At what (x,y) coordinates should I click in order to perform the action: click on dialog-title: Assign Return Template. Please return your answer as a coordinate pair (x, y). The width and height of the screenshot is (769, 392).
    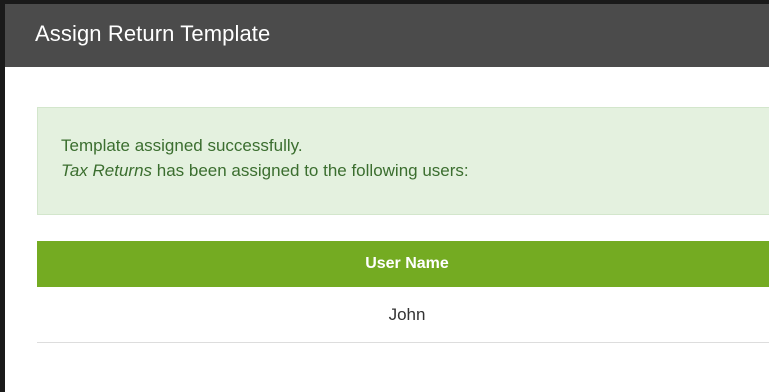
    Looking at the image, I should click on (153, 33).